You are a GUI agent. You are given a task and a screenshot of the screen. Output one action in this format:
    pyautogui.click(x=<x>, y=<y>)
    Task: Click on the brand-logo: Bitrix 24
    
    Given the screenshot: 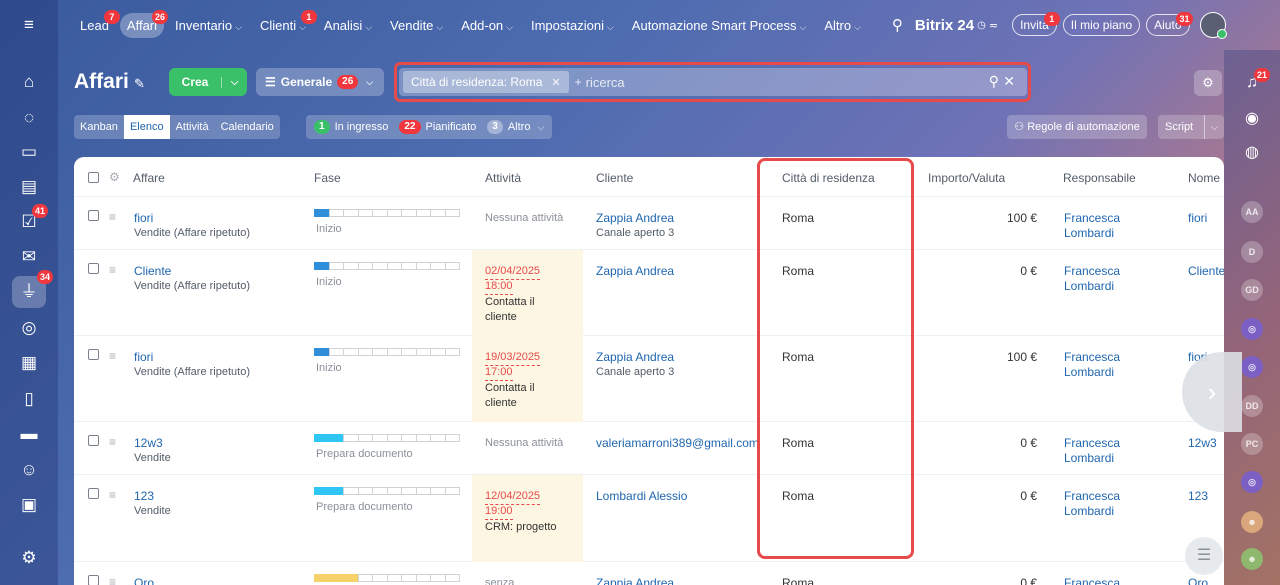 What is the action you would take?
    pyautogui.click(x=944, y=25)
    